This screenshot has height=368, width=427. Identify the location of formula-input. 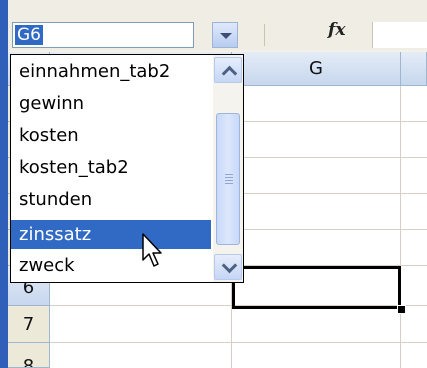
(399, 35).